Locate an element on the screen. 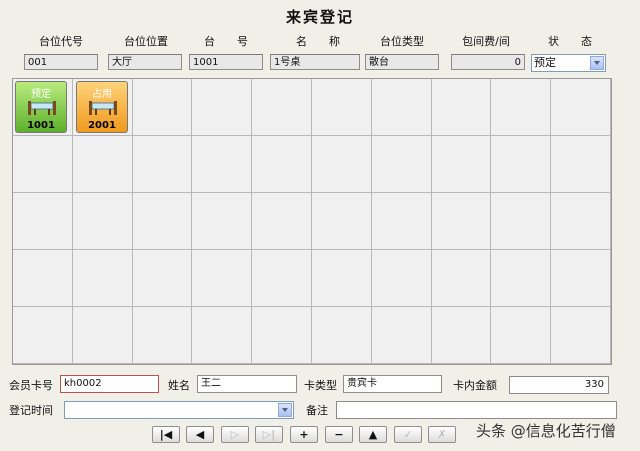 This screenshot has height=451, width=640. x-icon: ✗ is located at coordinates (442, 434).